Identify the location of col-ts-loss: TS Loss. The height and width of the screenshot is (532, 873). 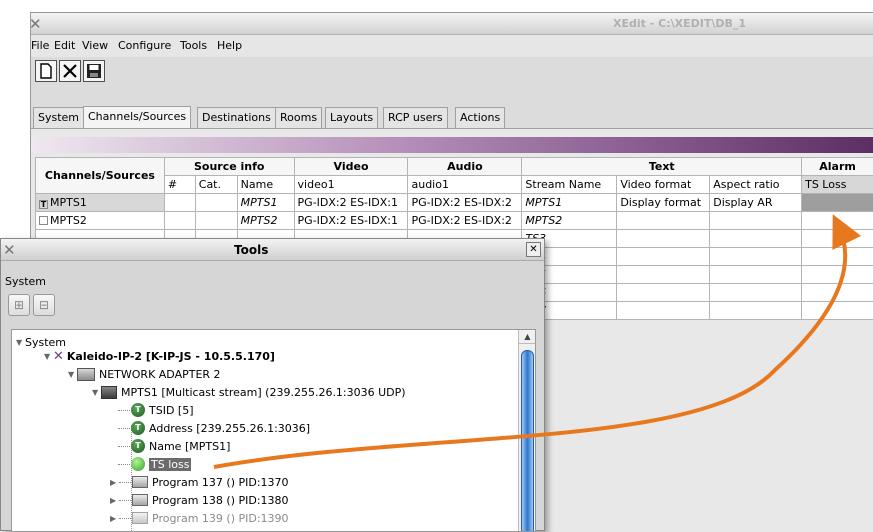
(837, 185).